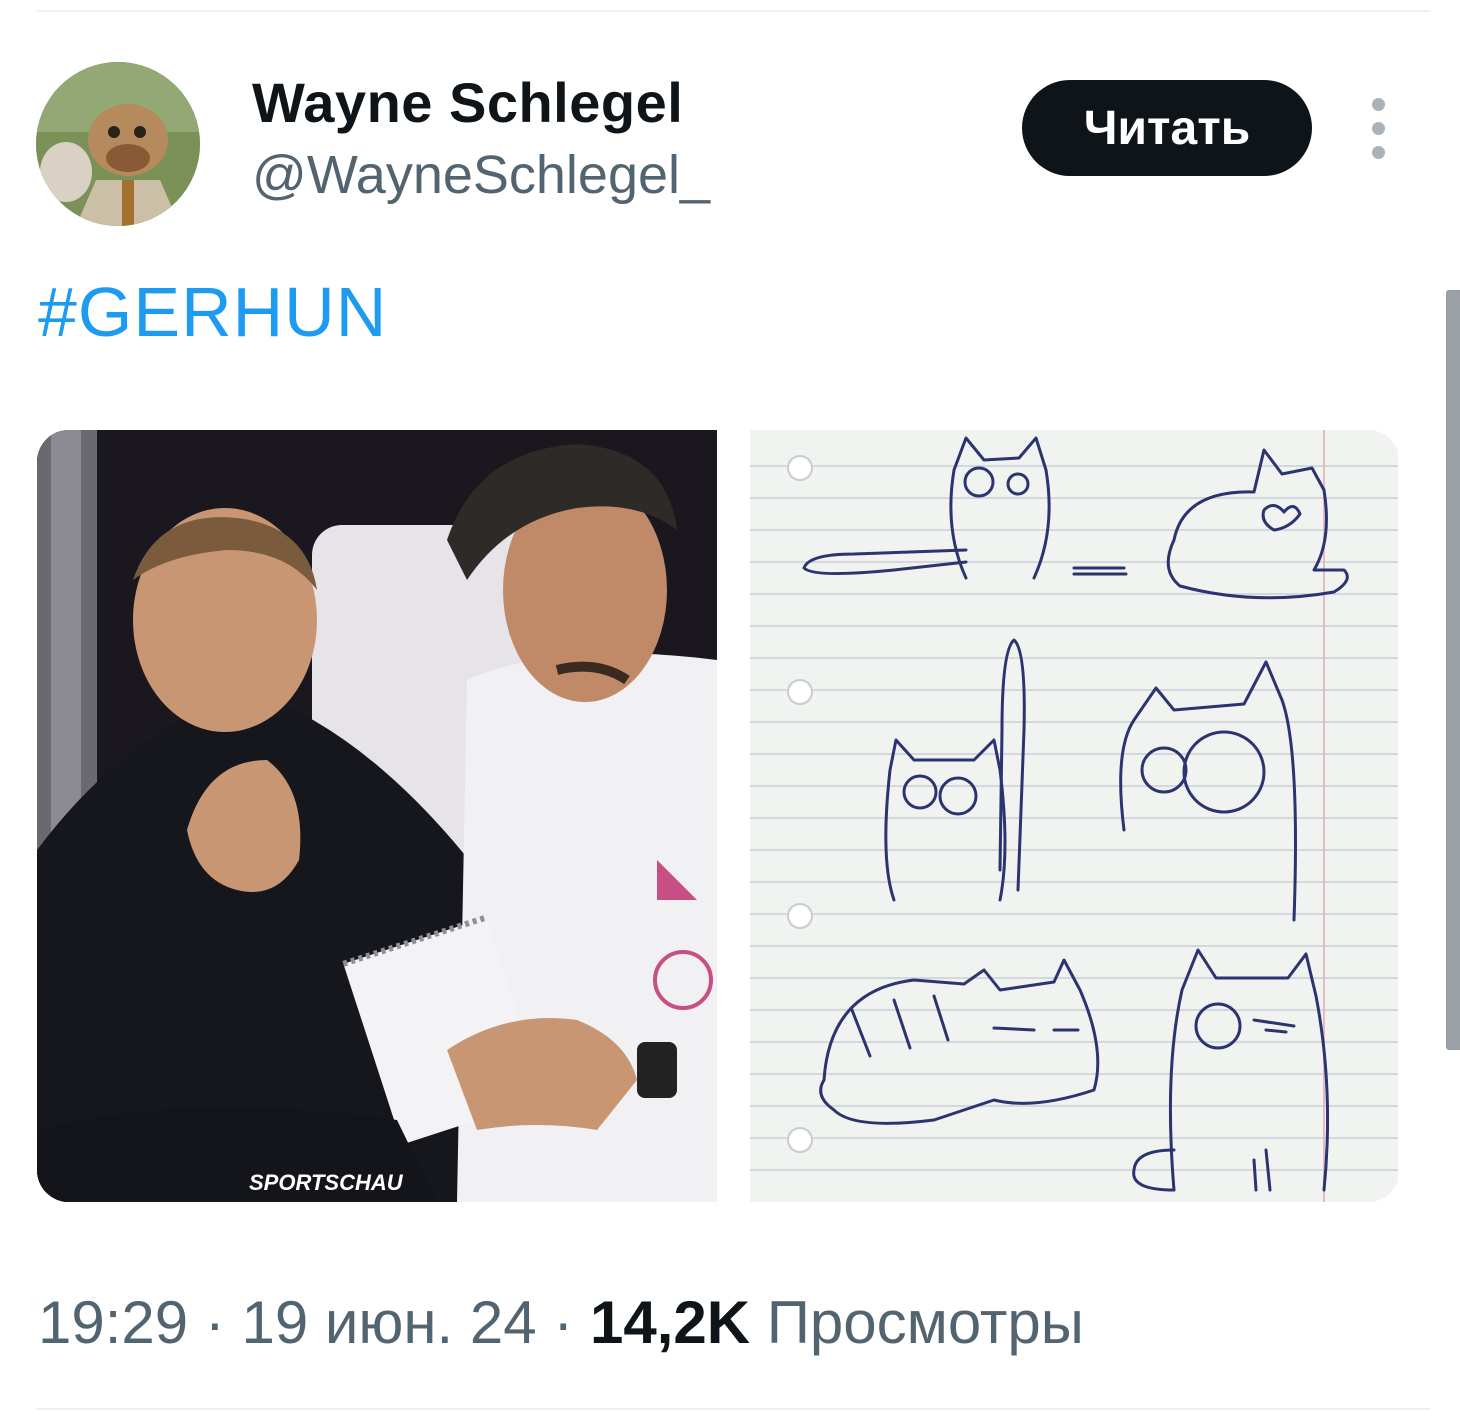  Describe the element at coordinates (1167, 128) in the screenshot. I see `follow-button: Читать` at that location.